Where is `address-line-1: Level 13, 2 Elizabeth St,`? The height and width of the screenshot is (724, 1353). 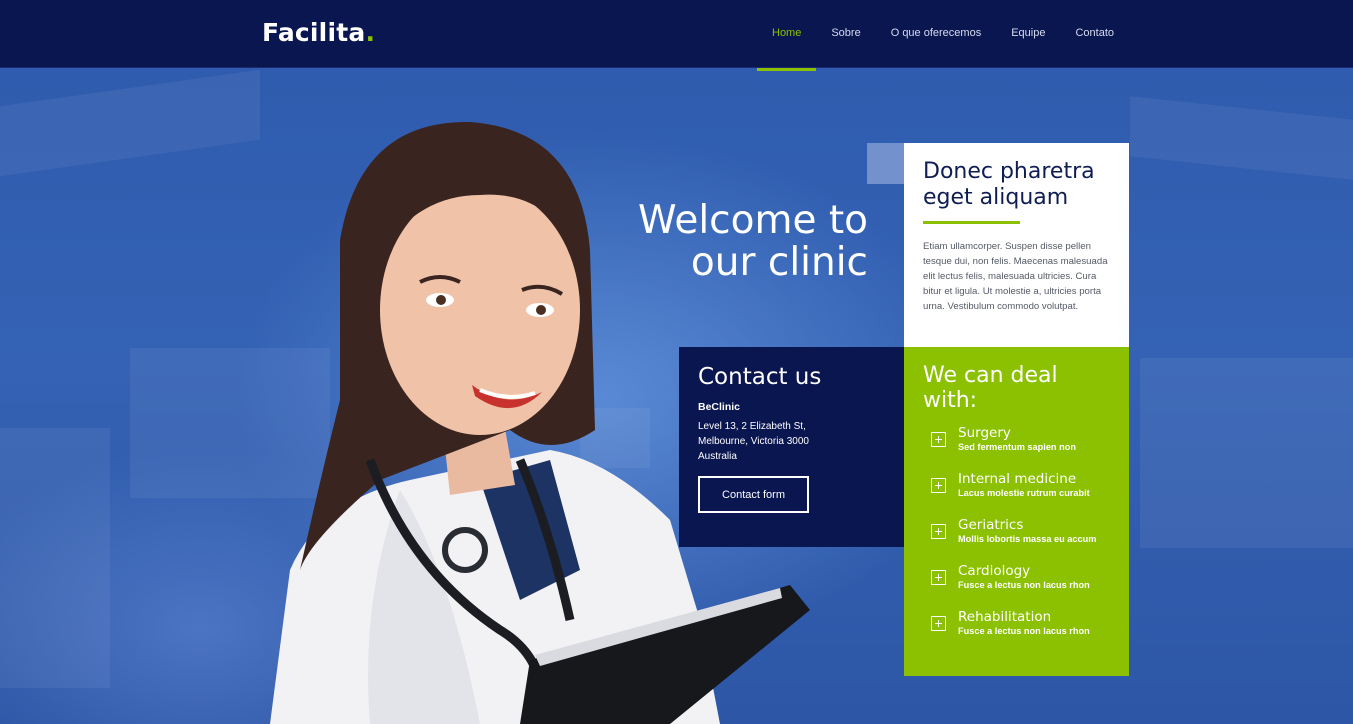 address-line-1: Level 13, 2 Elizabeth St, is located at coordinates (752, 426).